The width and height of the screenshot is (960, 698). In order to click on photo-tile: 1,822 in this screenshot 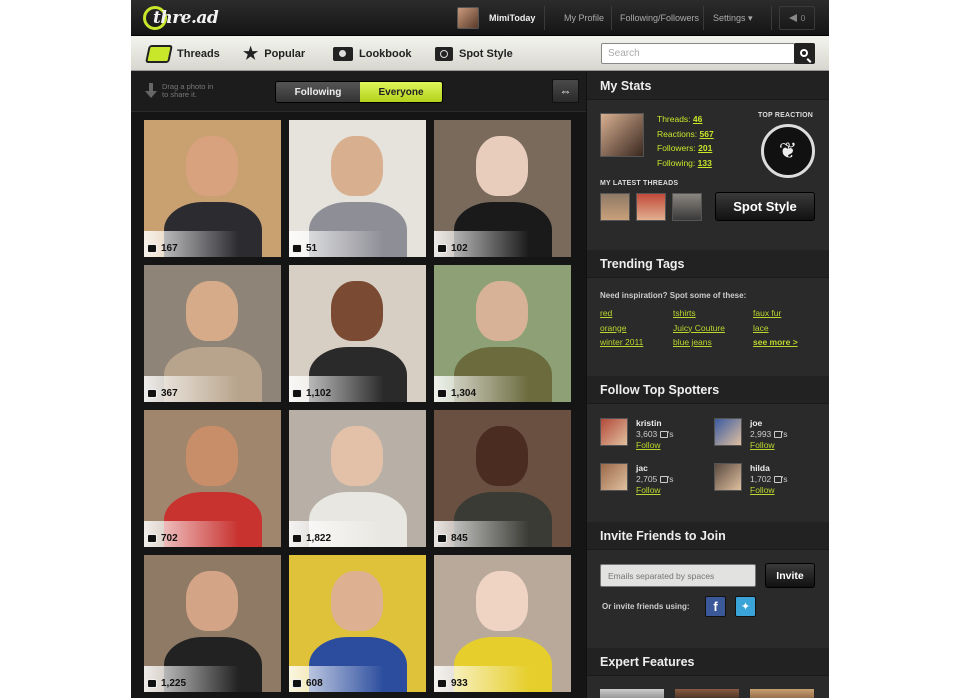, I will do `click(357, 478)`.